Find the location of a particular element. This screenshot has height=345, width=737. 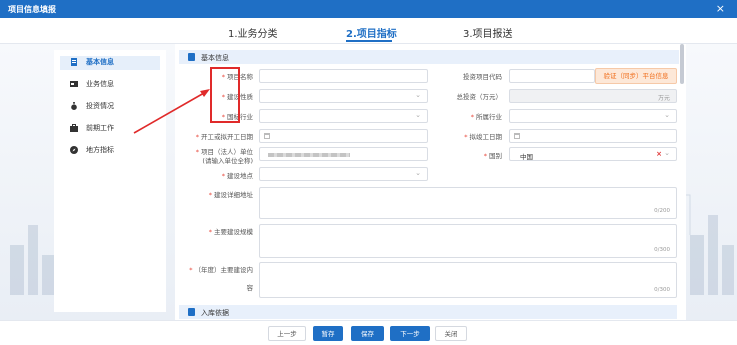

sidebar-item-label: 投资情况 is located at coordinates (100, 106).